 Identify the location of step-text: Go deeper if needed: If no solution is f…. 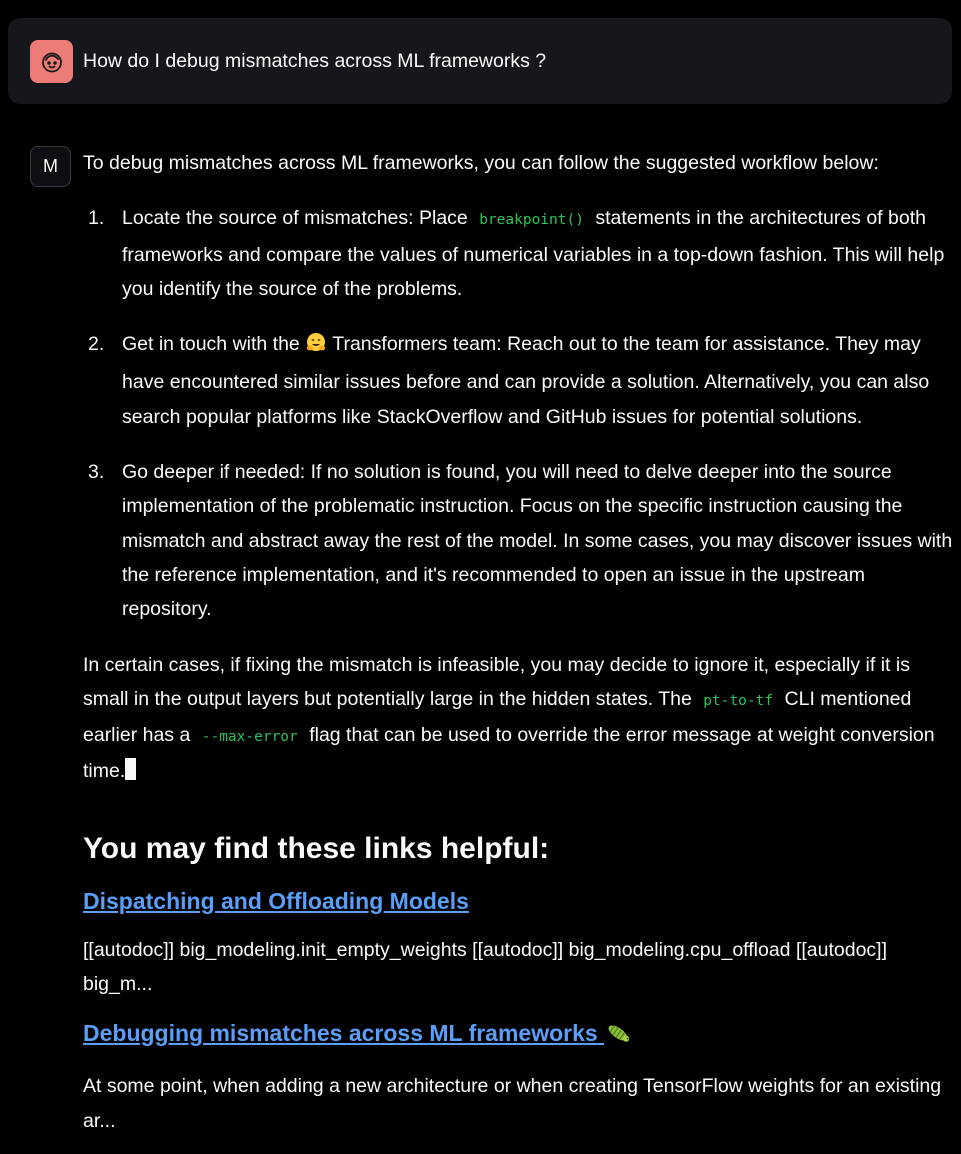
(537, 541).